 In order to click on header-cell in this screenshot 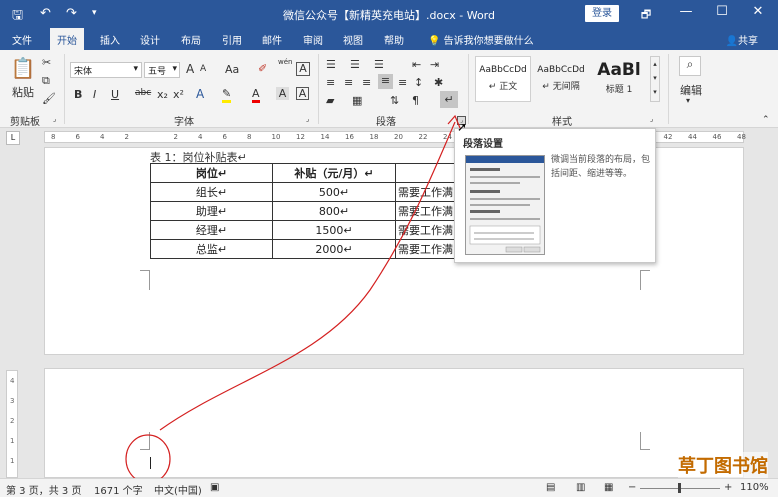, I will do `click(425, 173)`.